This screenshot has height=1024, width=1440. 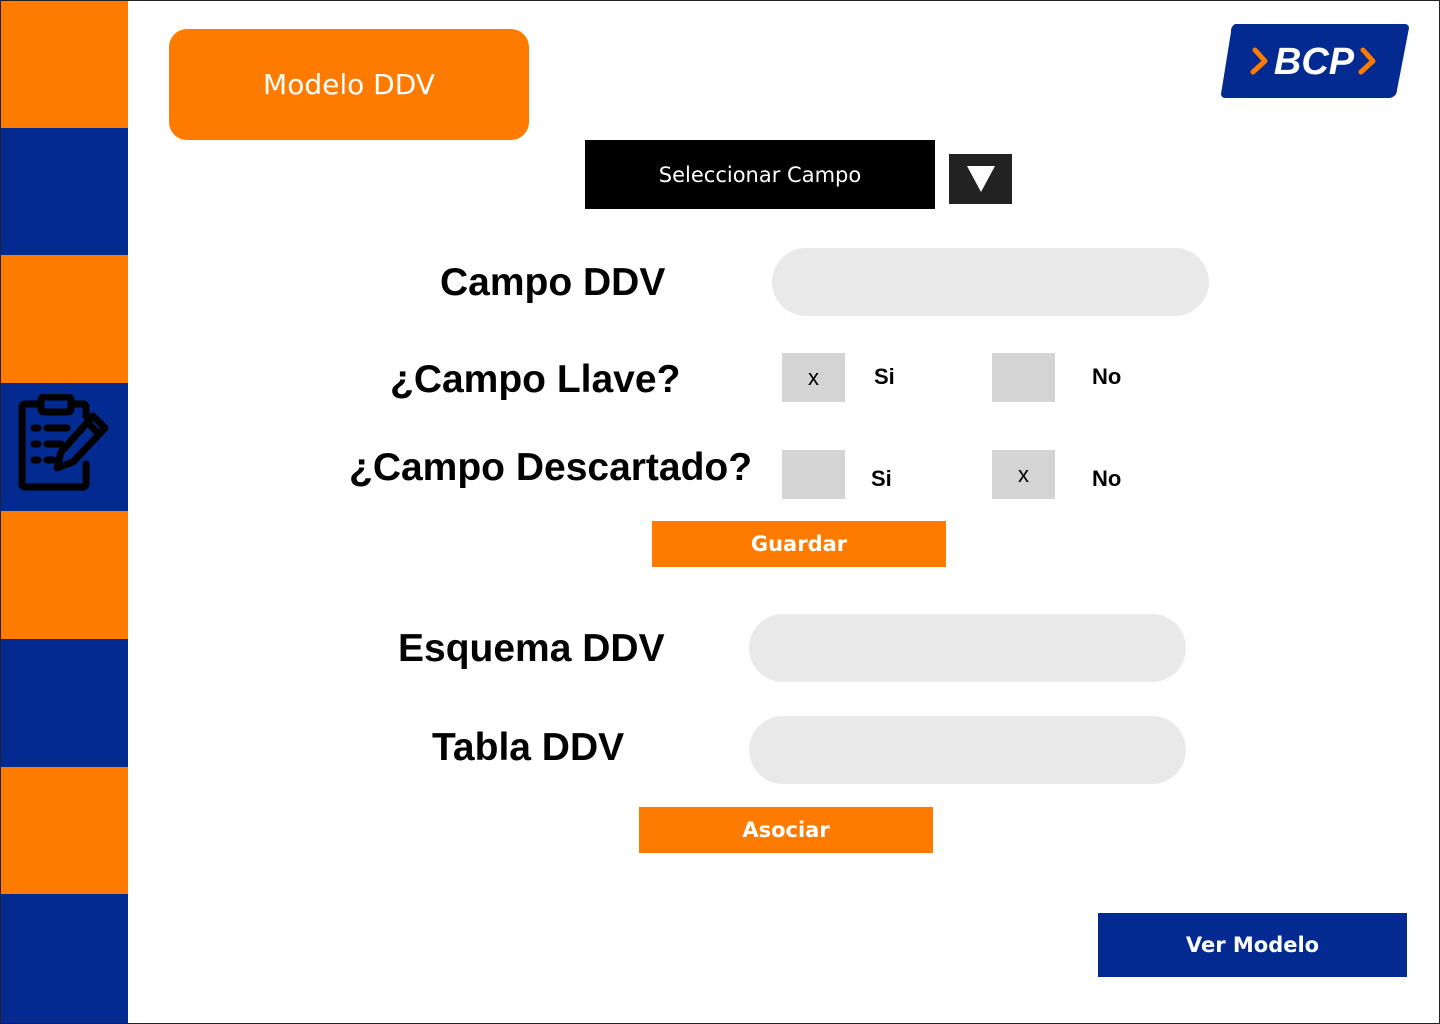 What do you see at coordinates (64, 443) in the screenshot?
I see `edit-document-icon` at bounding box center [64, 443].